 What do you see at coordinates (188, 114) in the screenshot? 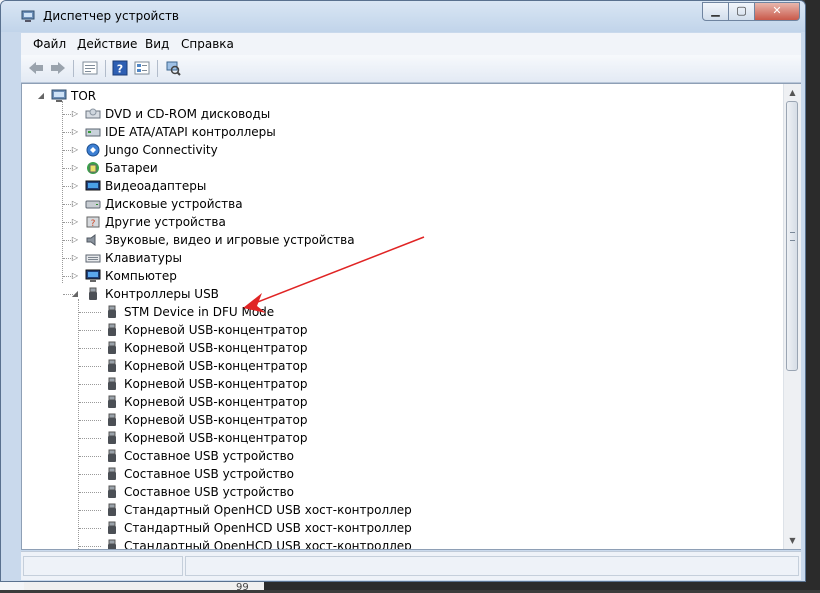
I see `tree-category-label: DVD и CD-ROM дисководы` at bounding box center [188, 114].